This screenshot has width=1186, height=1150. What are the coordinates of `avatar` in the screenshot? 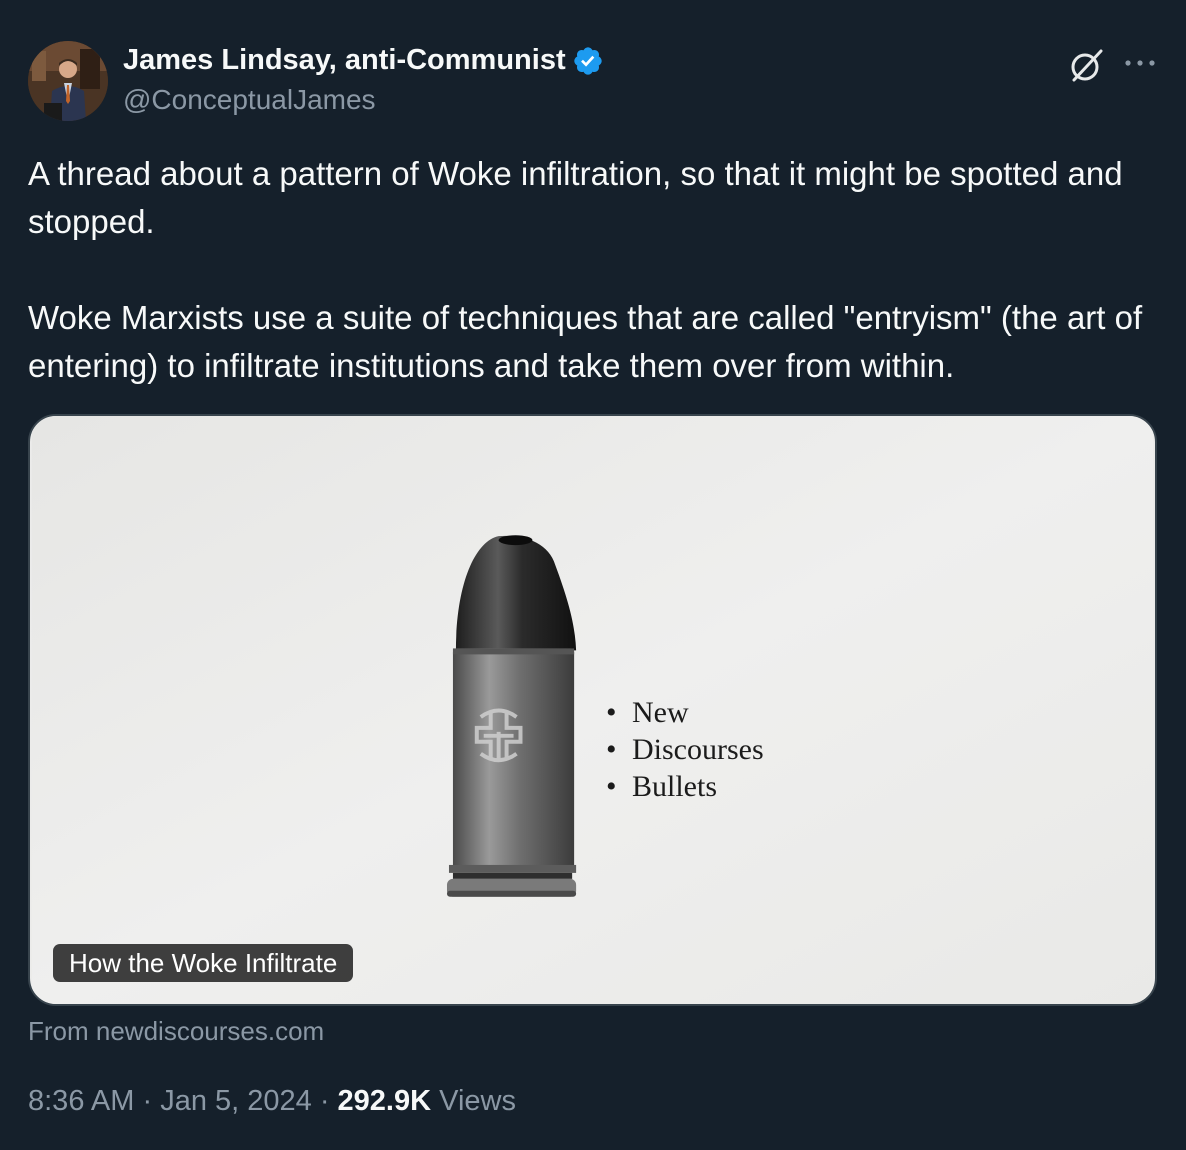 It's located at (68, 81).